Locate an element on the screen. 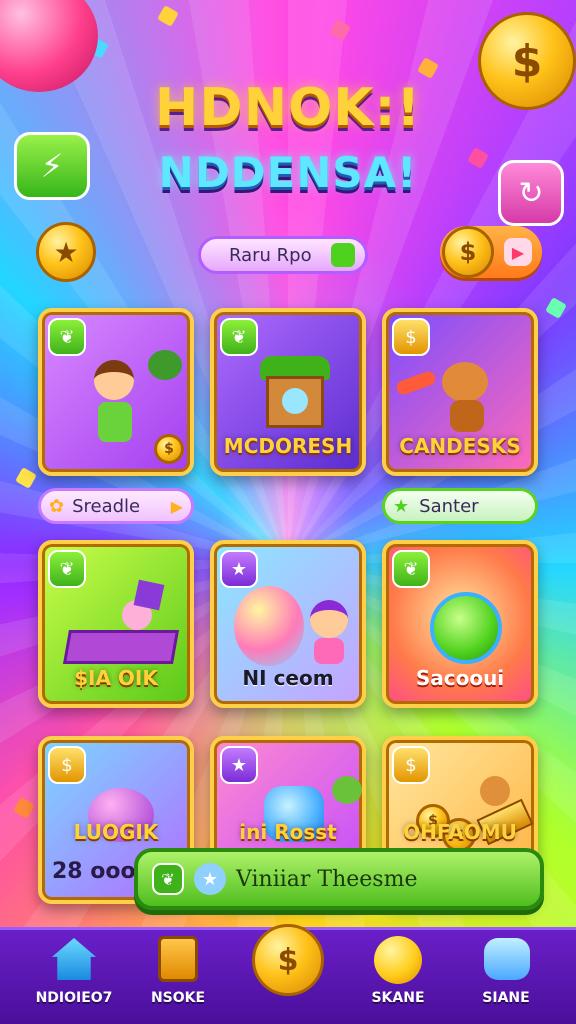  nav-skane: SKANE is located at coordinates (398, 977).